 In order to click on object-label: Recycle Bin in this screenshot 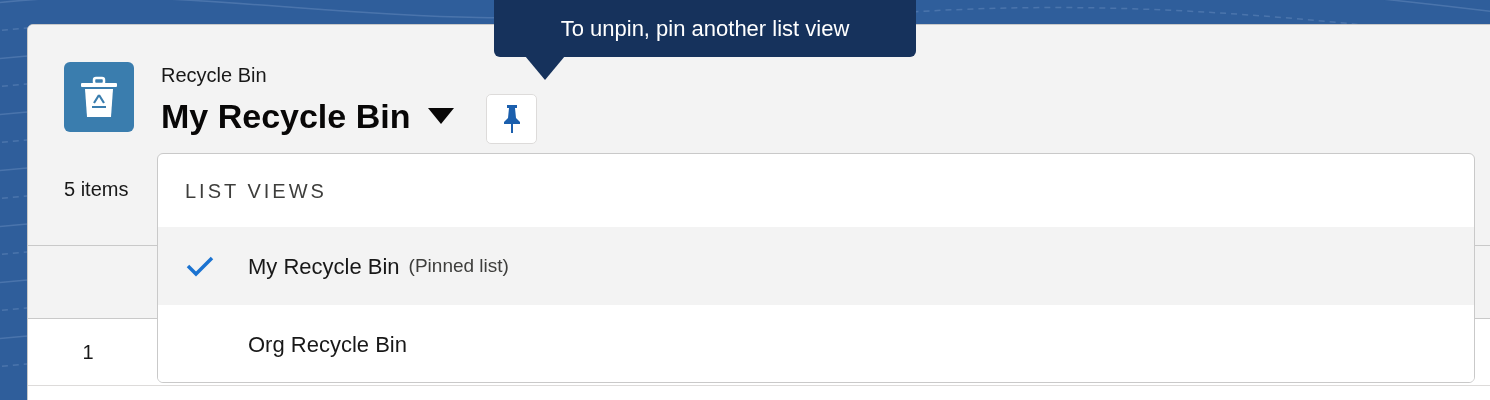, I will do `click(214, 75)`.